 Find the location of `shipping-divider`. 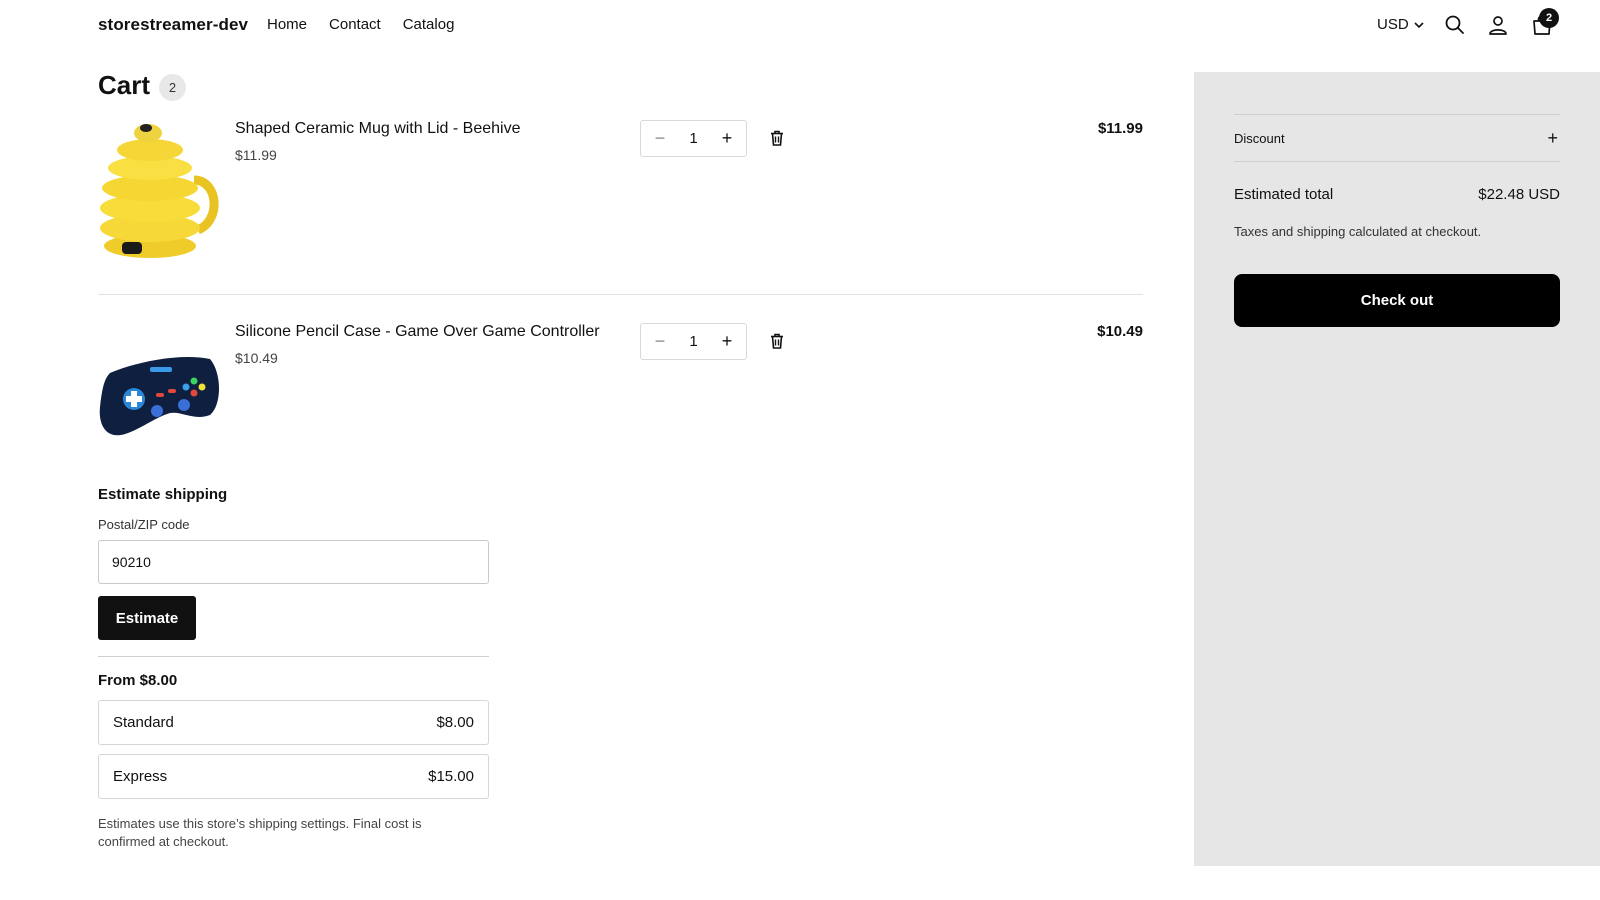

shipping-divider is located at coordinates (293, 656).